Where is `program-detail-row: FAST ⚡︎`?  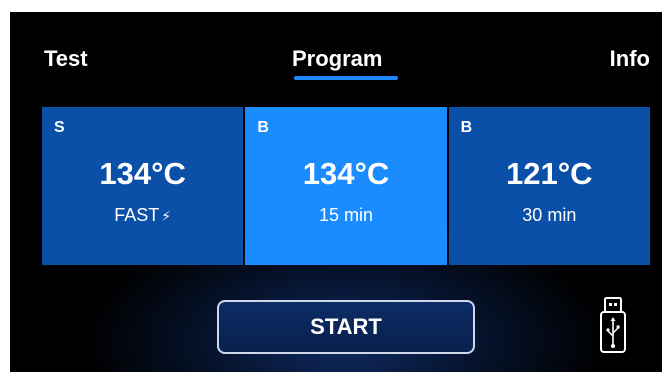
program-detail-row: FAST ⚡︎ is located at coordinates (142, 215).